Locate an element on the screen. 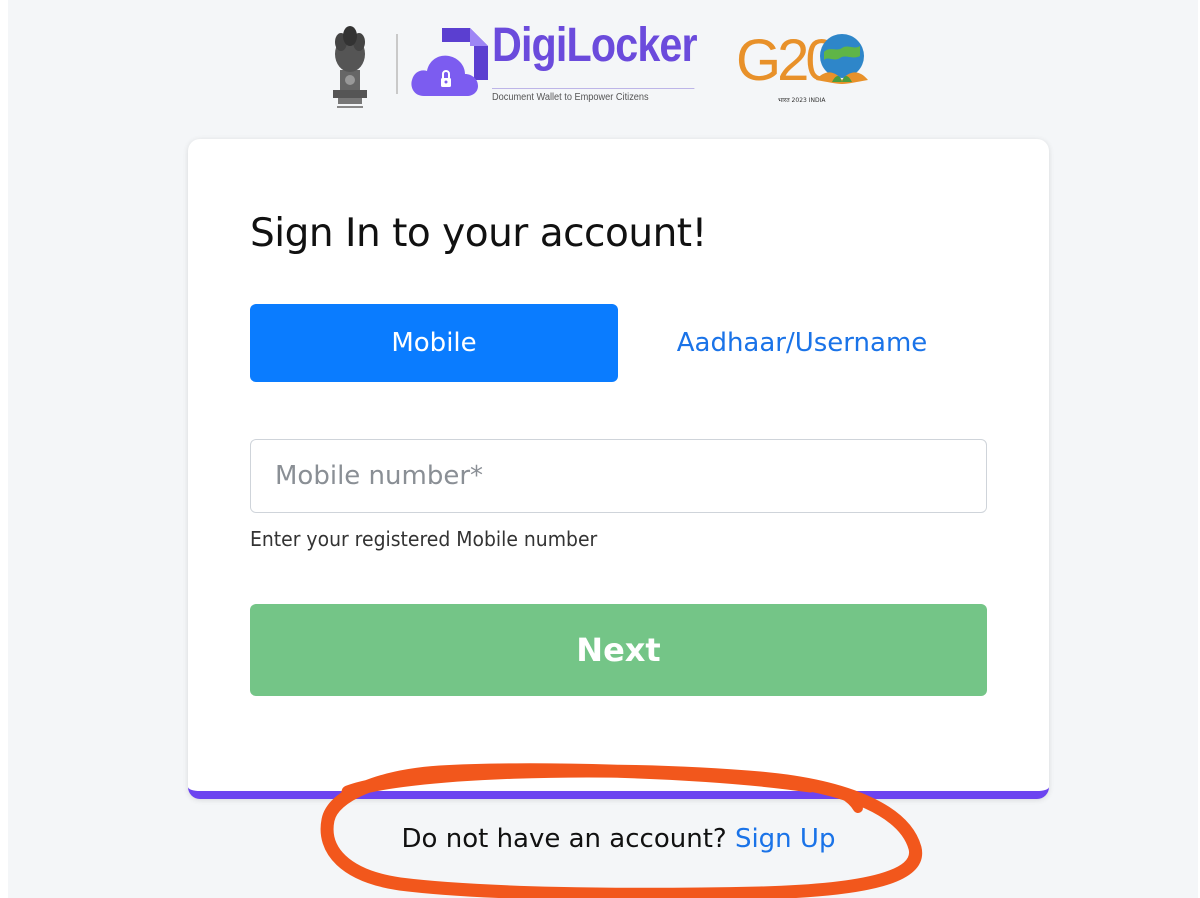 Image resolution: width=1200 pixels, height=898 pixels. page-title: Sign In to your account! is located at coordinates (478, 233).